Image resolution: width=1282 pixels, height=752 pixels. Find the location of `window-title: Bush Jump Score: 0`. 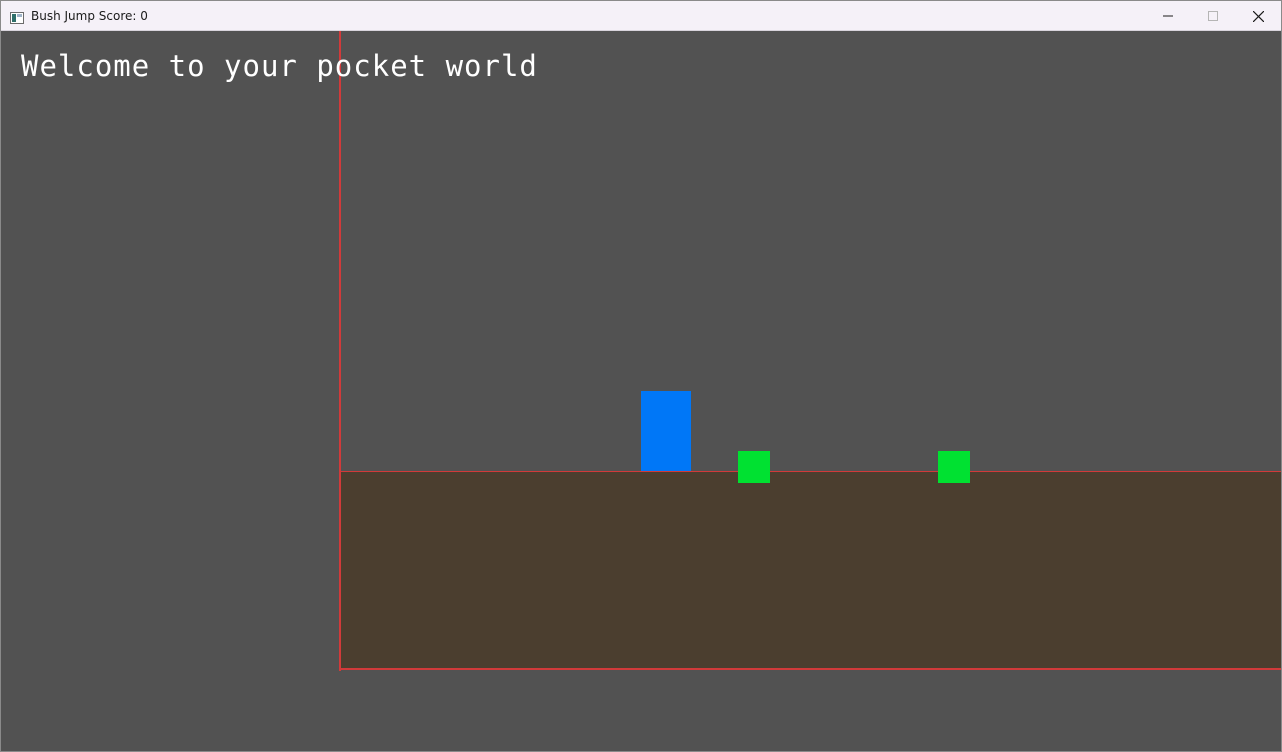

window-title: Bush Jump Score: 0 is located at coordinates (89, 16).